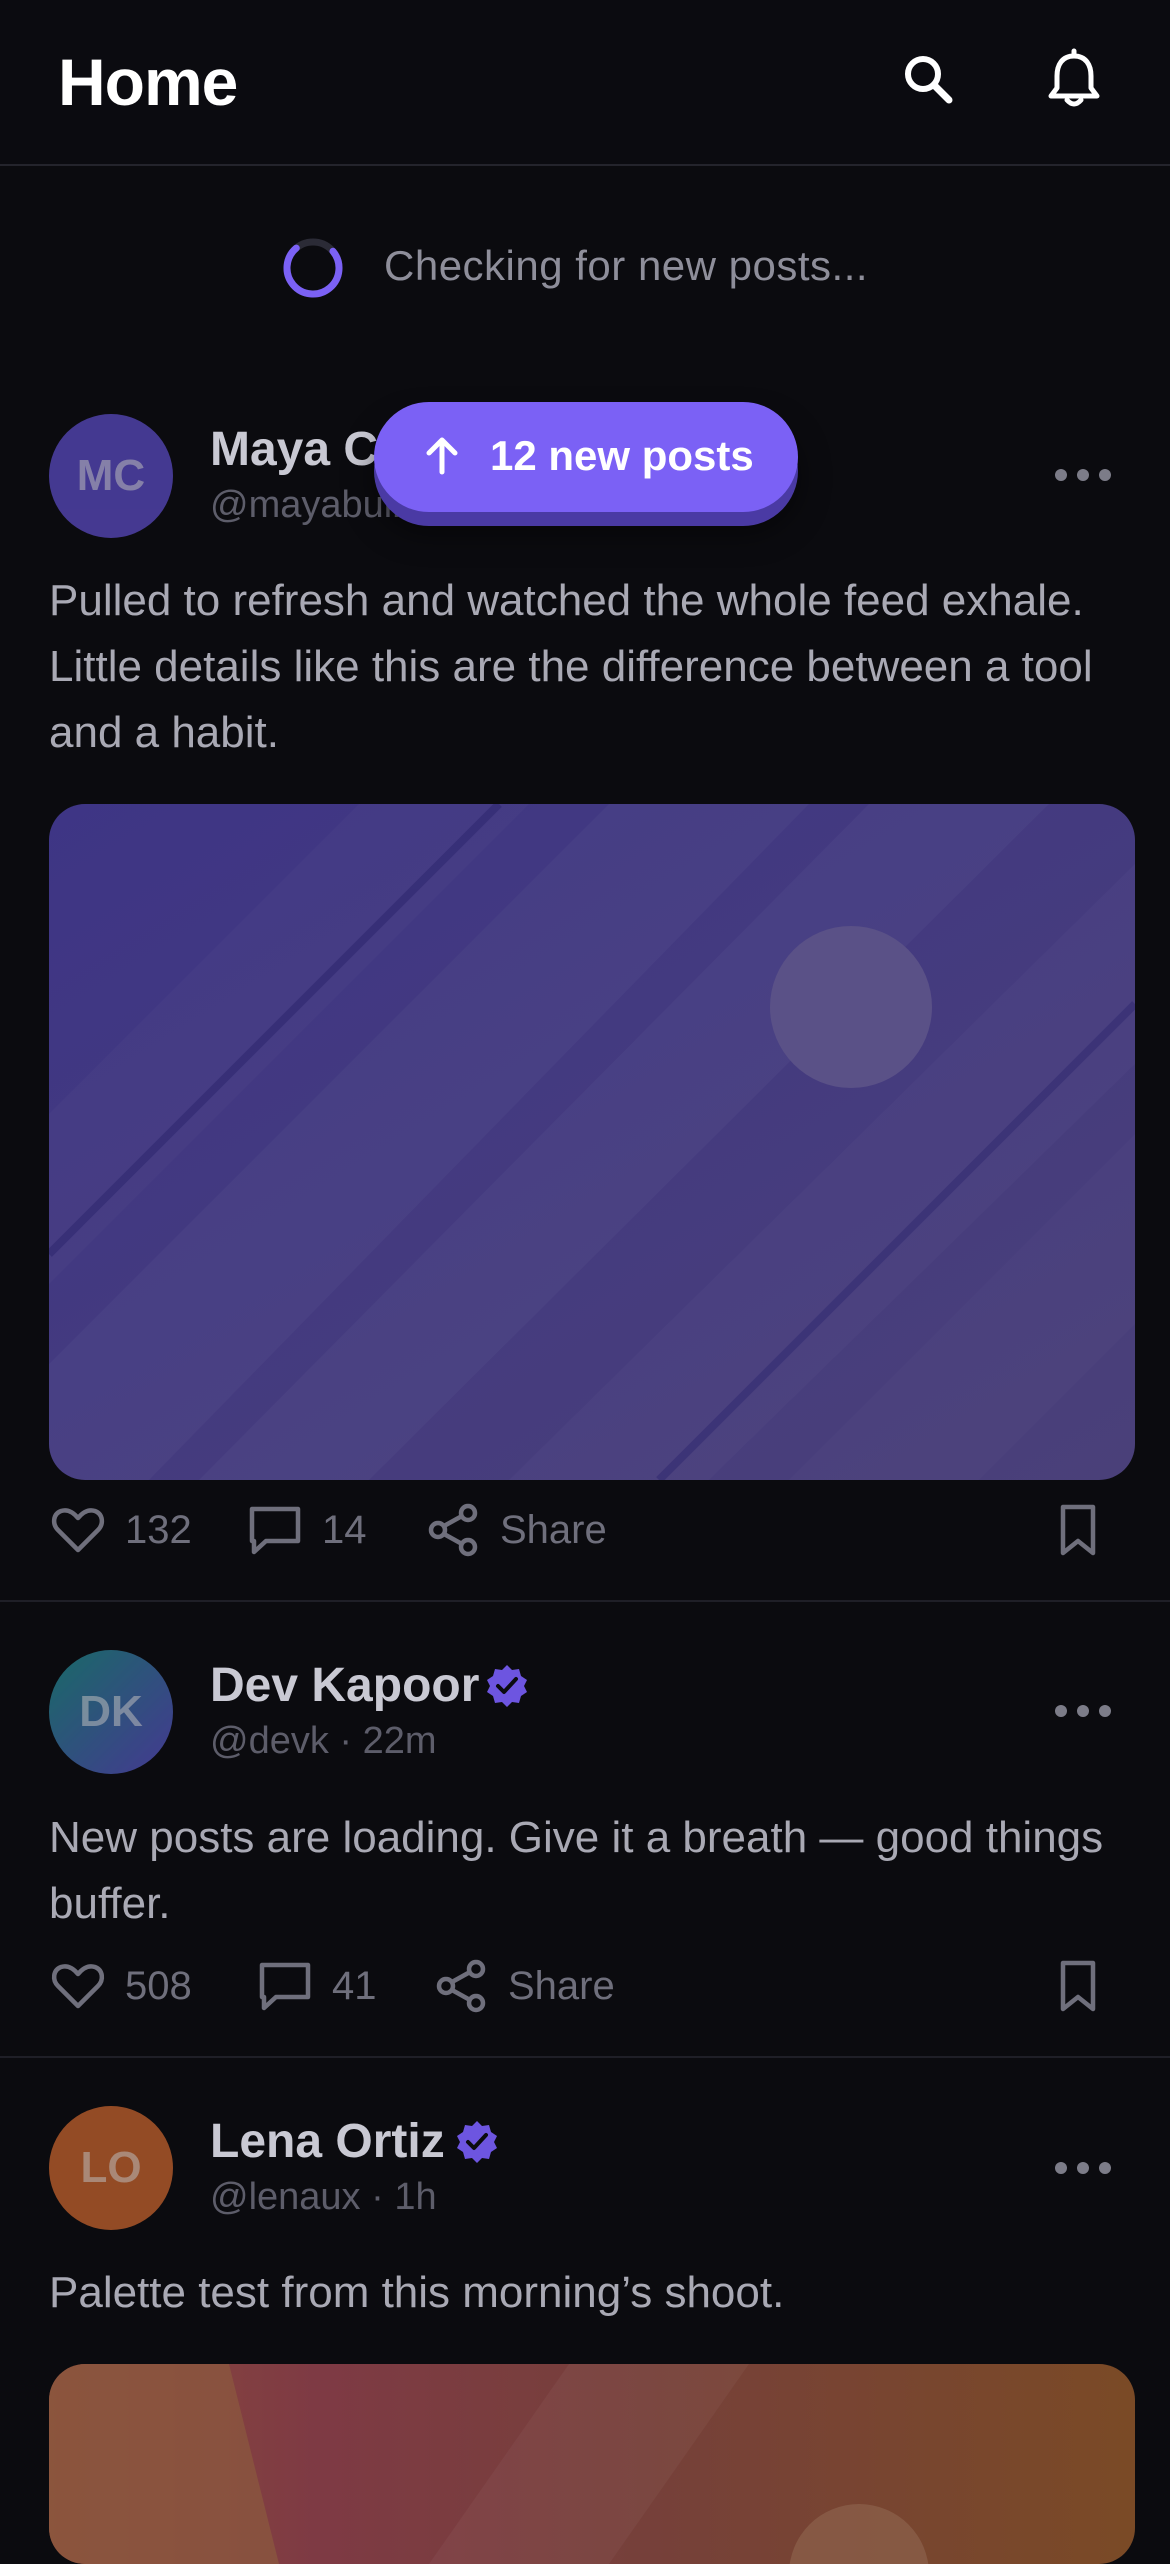  I want to click on author-handle: @lenaux · 1h, so click(323, 2197).